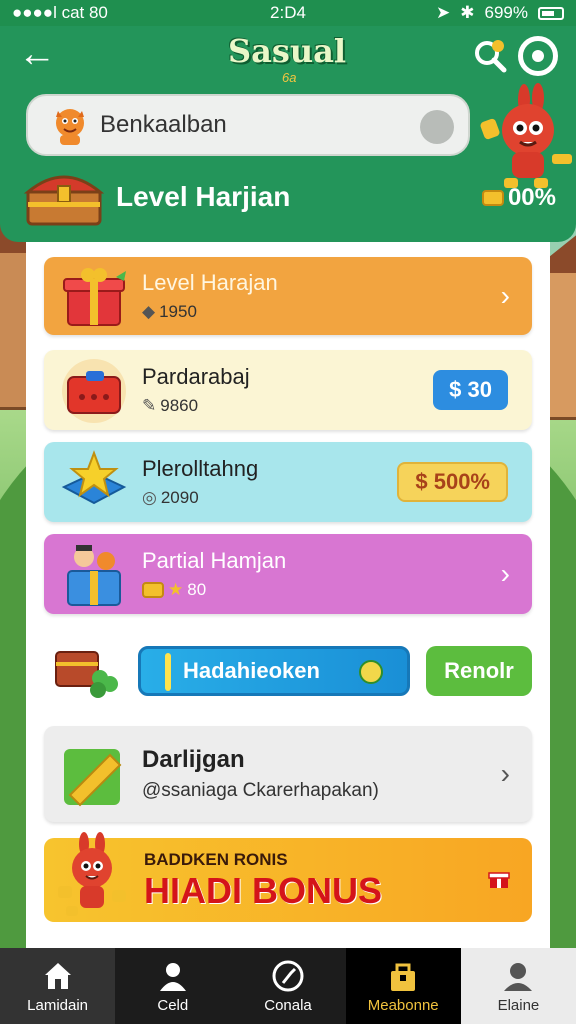 Image resolution: width=576 pixels, height=1024 pixels. I want to click on card-title: Plerolltahng, so click(200, 468).